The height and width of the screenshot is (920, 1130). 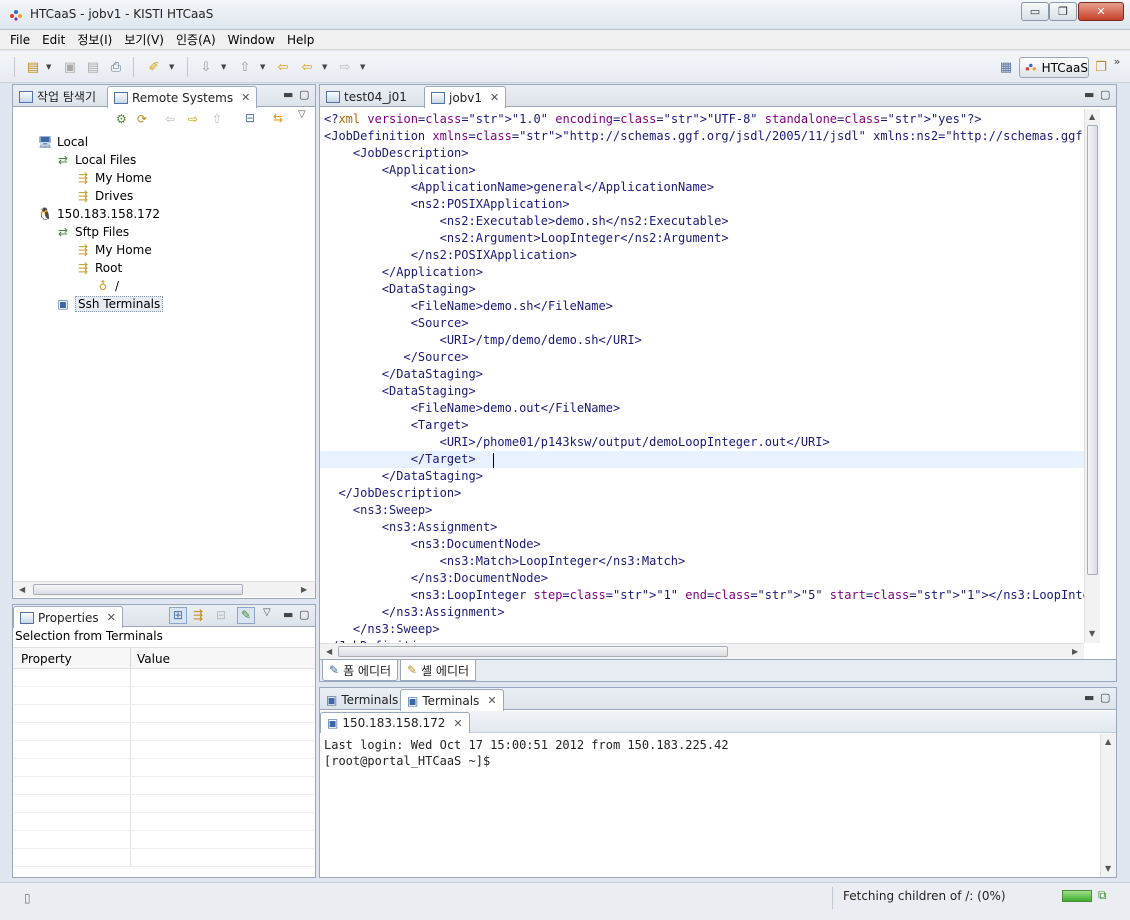 I want to click on collapse-all-icon: ⊟, so click(x=250, y=118).